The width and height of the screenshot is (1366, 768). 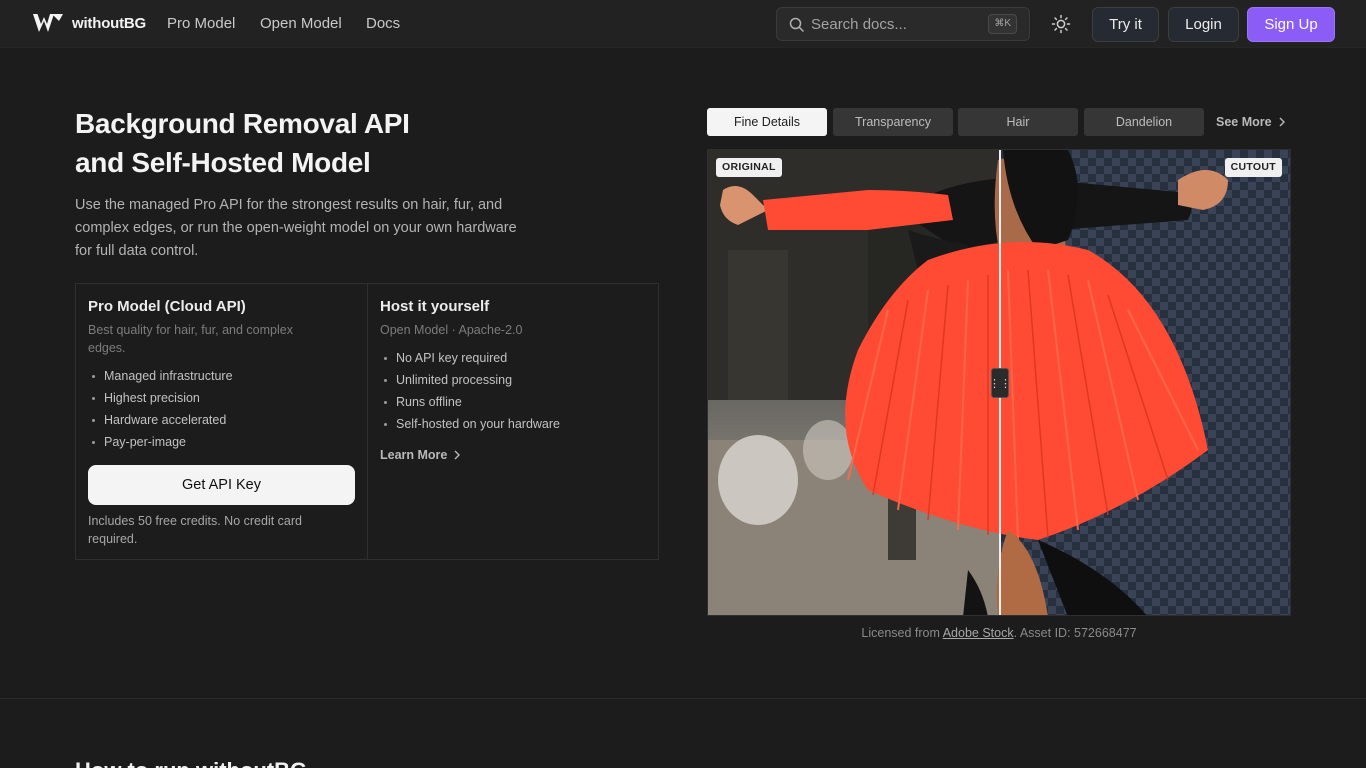 I want to click on list-item: Managed infrastructure, so click(x=221, y=376).